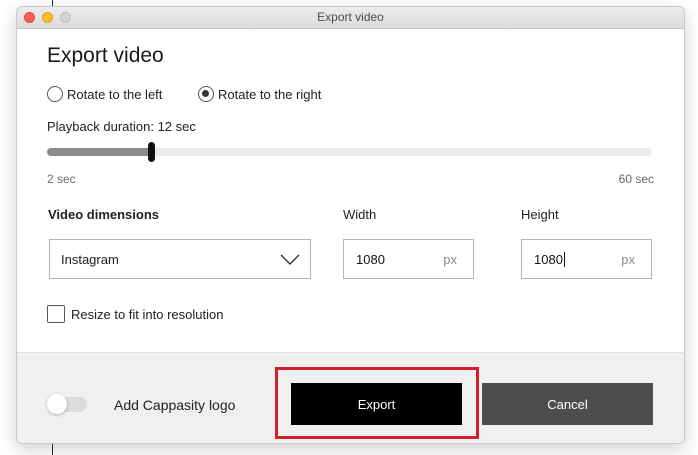 This screenshot has width=698, height=455. What do you see at coordinates (61, 179) in the screenshot?
I see `slider-min-label: 2 sec` at bounding box center [61, 179].